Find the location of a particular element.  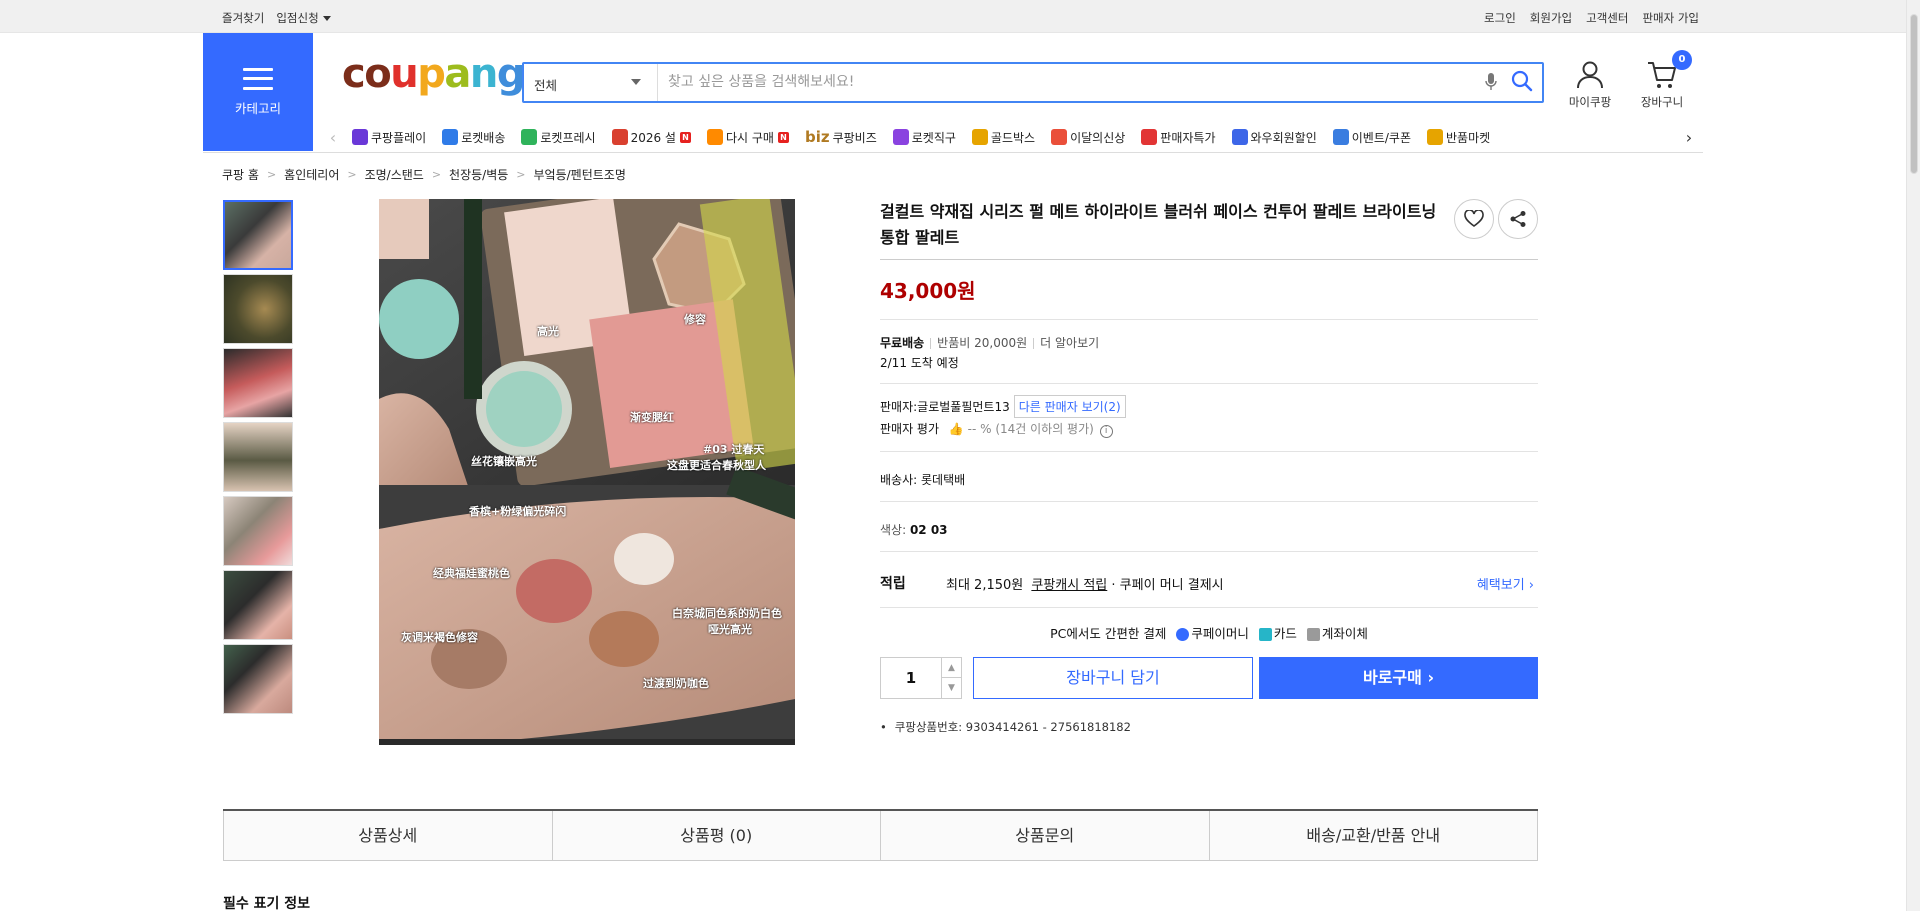

image-label: 高光 is located at coordinates (548, 331).